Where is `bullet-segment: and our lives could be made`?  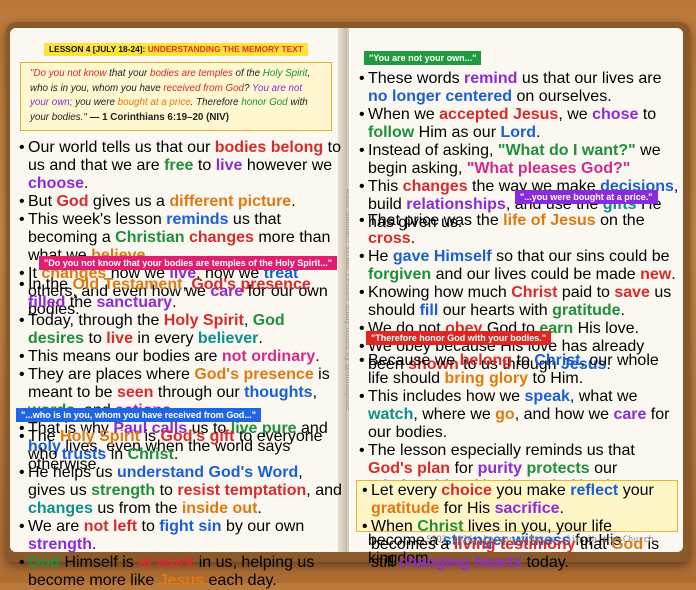 bullet-segment: and our lives could be made is located at coordinates (536, 274).